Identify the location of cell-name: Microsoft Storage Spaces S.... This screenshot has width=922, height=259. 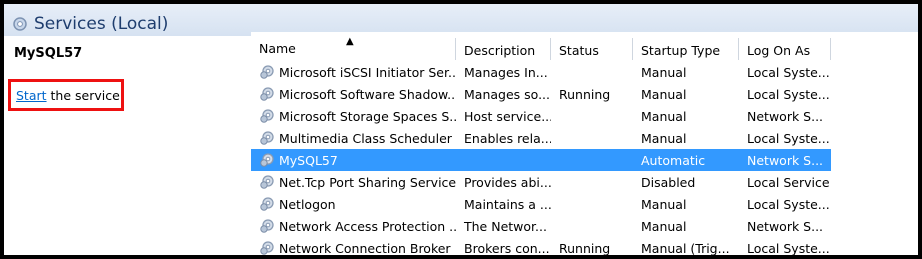
(353, 116).